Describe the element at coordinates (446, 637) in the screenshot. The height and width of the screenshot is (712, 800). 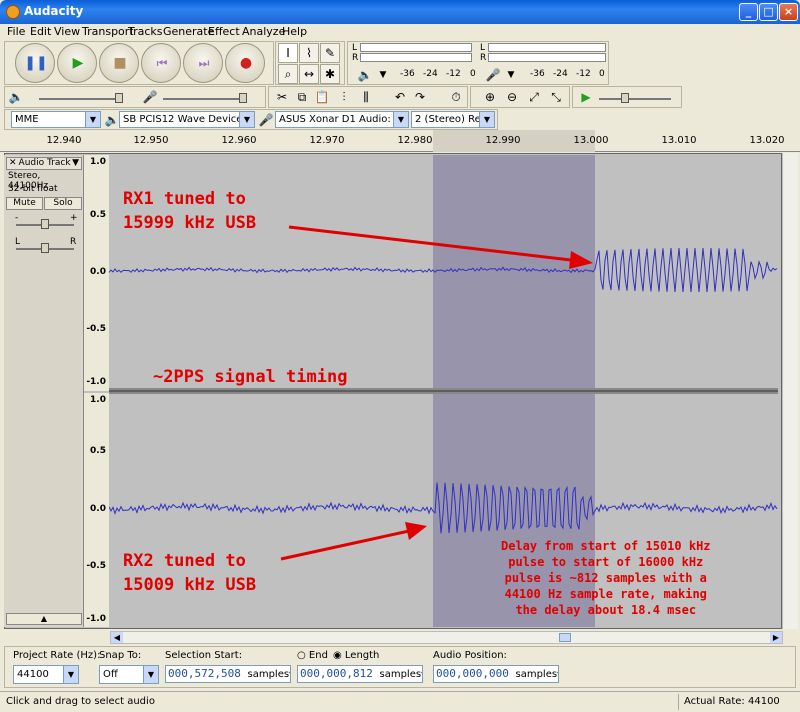
I see `horizontal-scrollbar: ◀ ▶` at that location.